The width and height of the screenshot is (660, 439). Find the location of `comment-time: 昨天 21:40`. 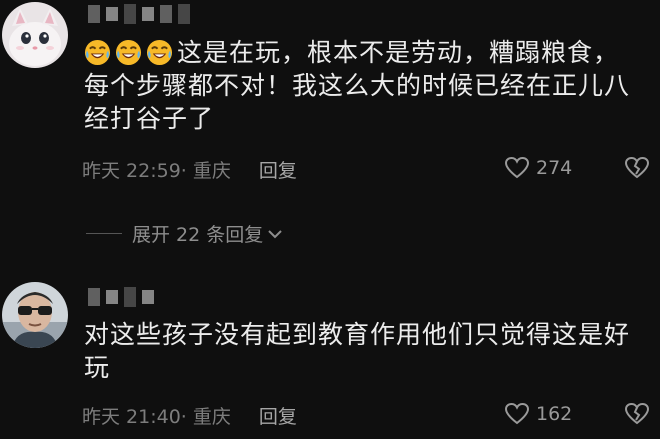

comment-time: 昨天 21:40 is located at coordinates (131, 417).